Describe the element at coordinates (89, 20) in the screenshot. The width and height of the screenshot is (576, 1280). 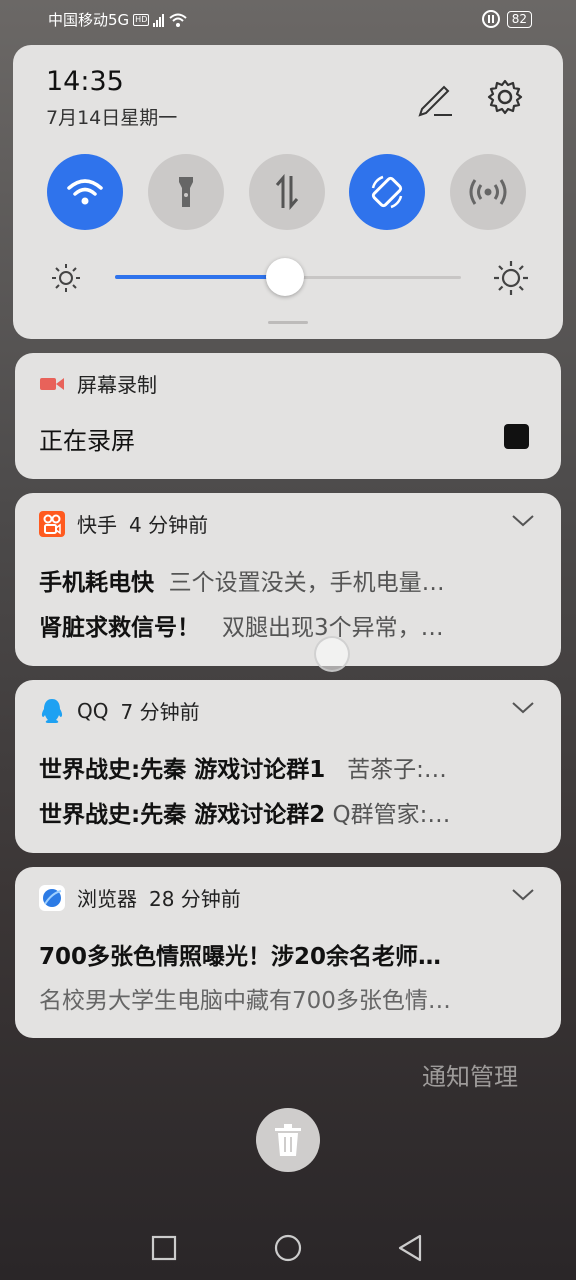
I see `carrier-label: 中国移动5G` at that location.